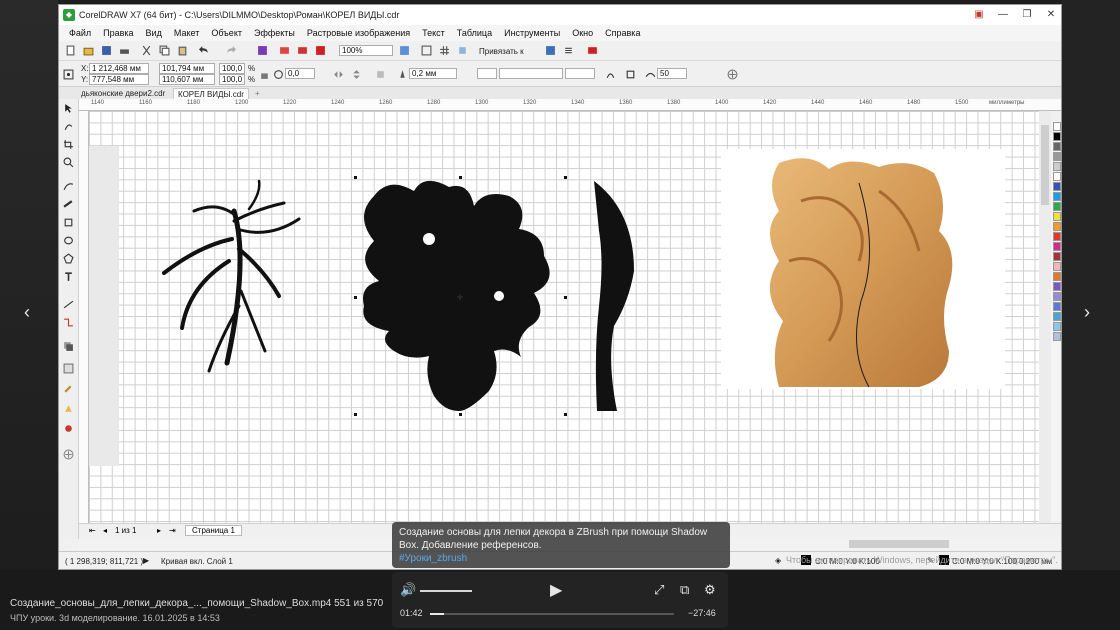  Describe the element at coordinates (68, 204) in the screenshot. I see `artistic-media-icon` at that location.